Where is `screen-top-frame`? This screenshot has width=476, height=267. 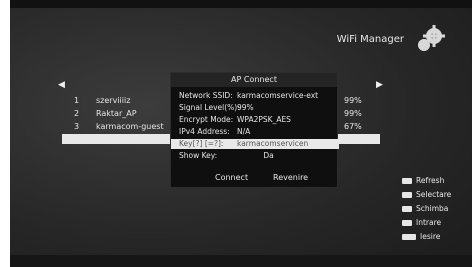 screen-top-frame is located at coordinates (241, 4).